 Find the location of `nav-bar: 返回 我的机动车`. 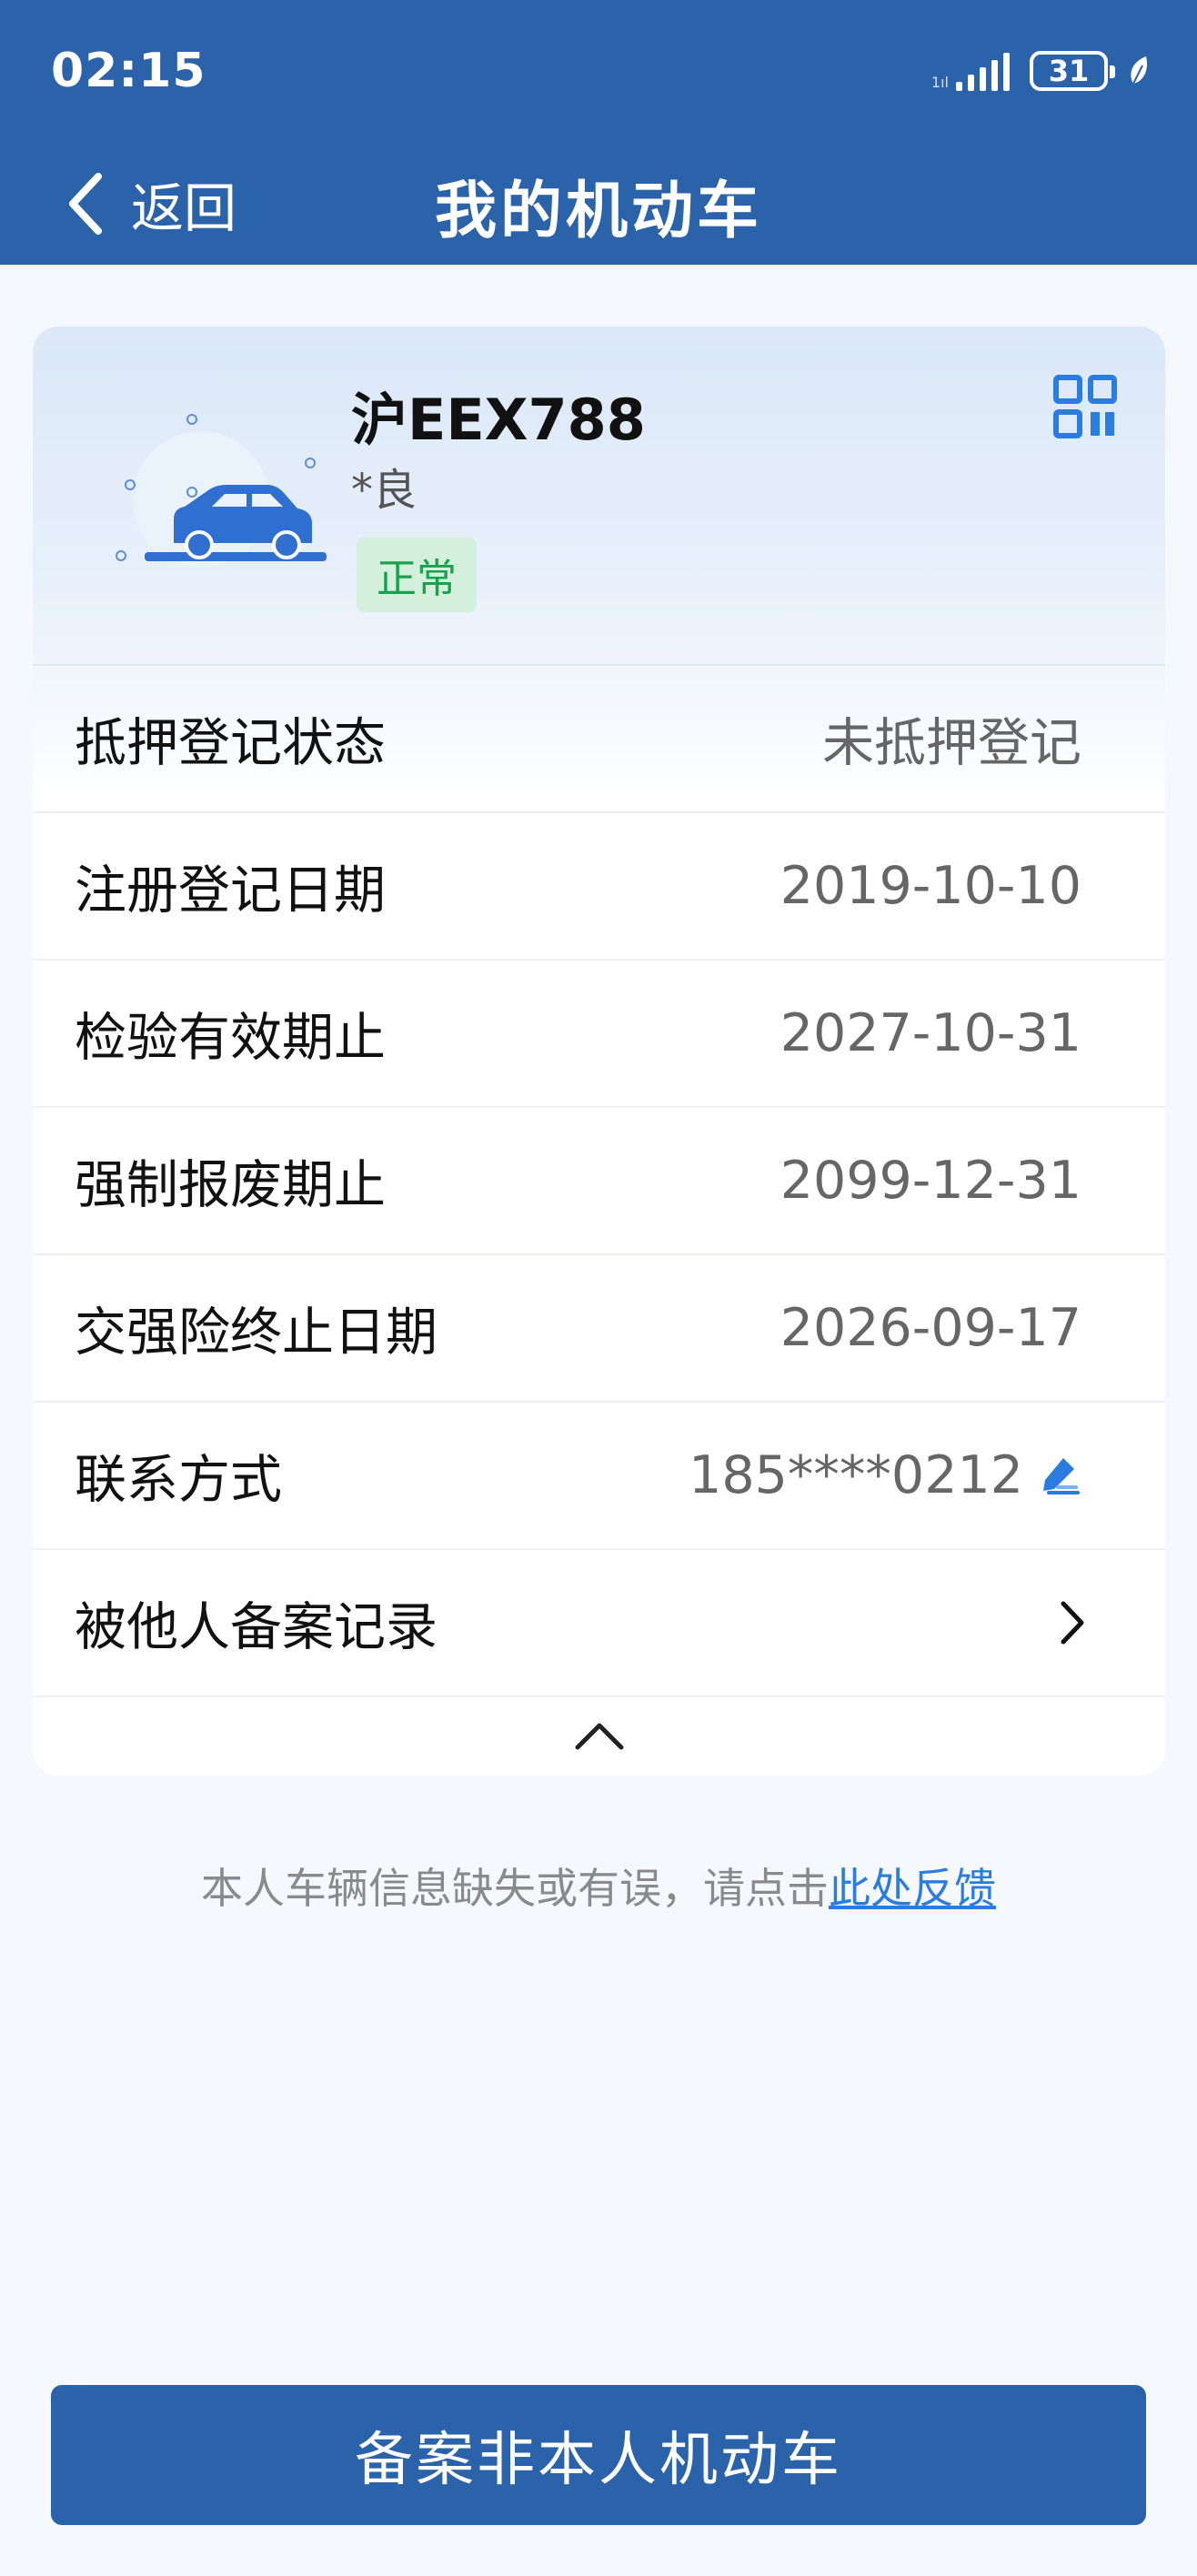

nav-bar: 返回 我的机动车 is located at coordinates (598, 205).